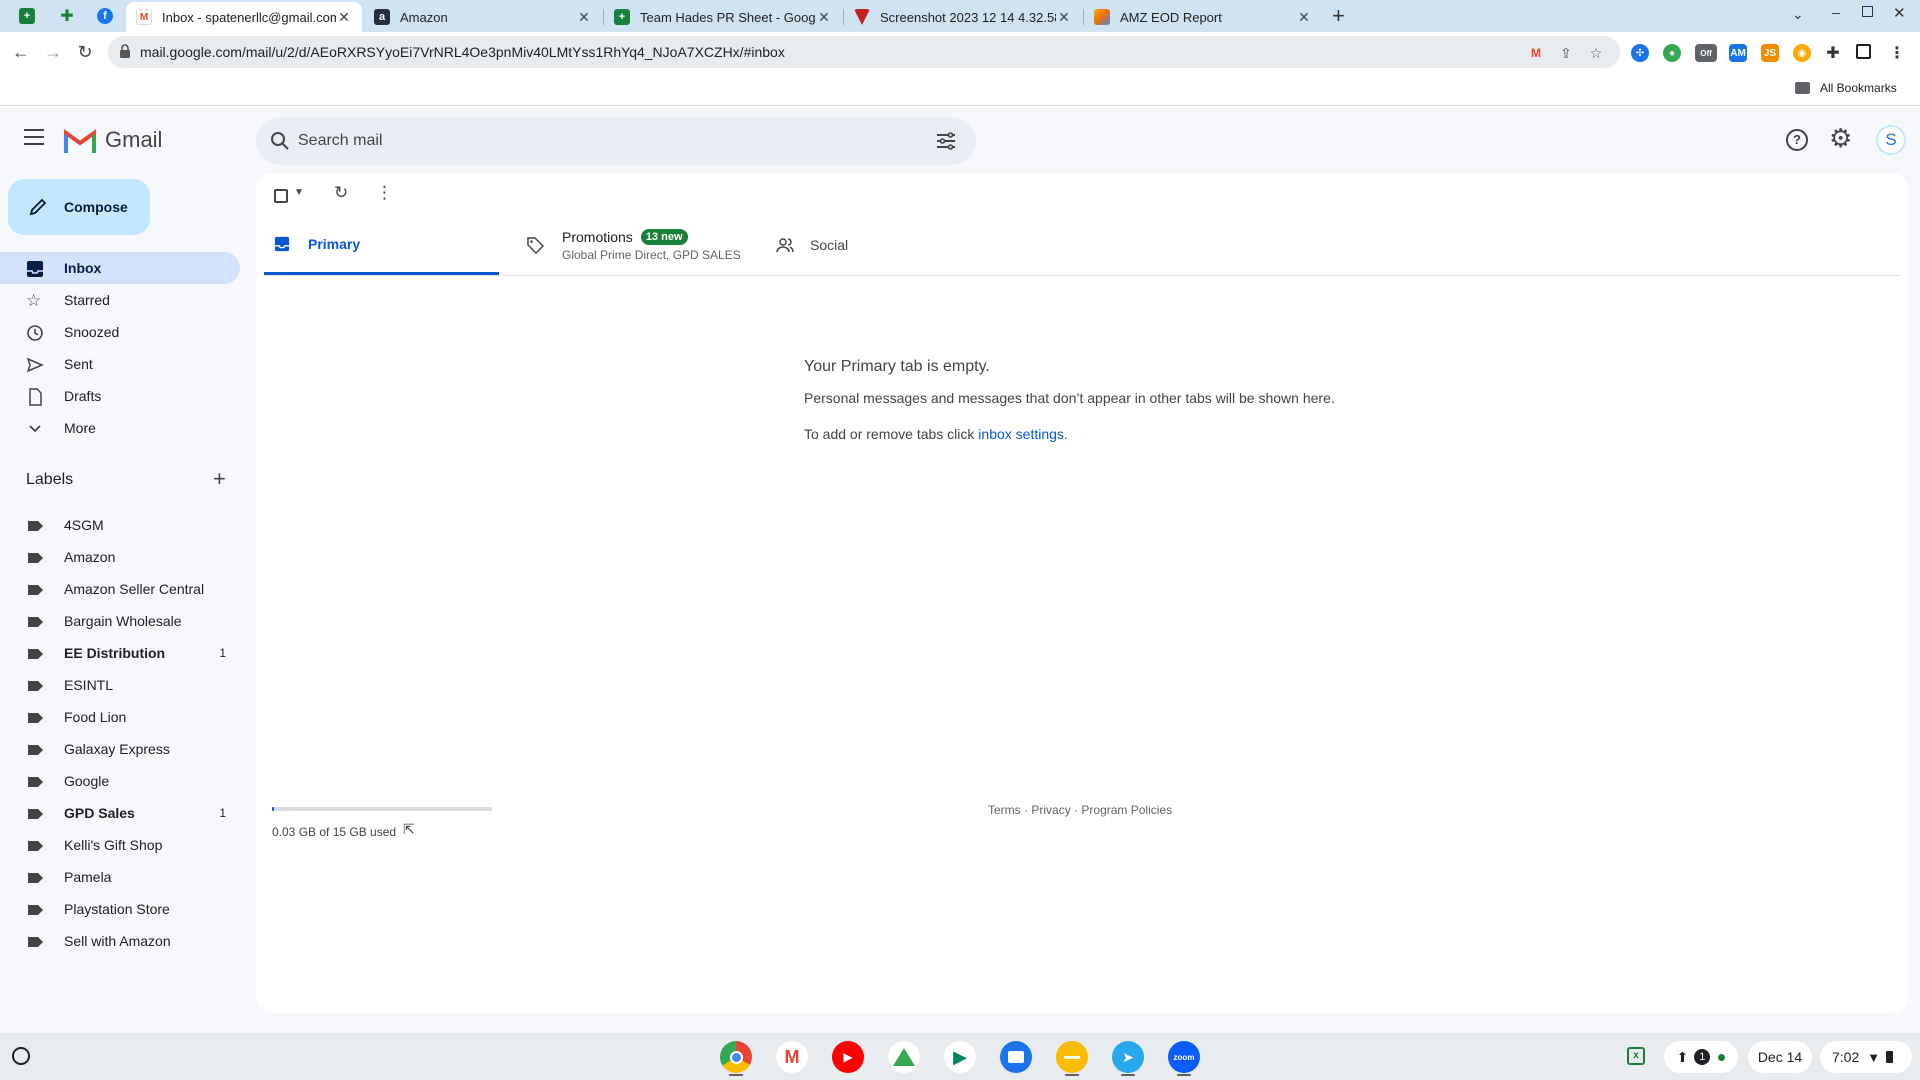 This screenshot has height=1080, width=1920. What do you see at coordinates (886, 245) in the screenshot?
I see `tab-social: Social` at bounding box center [886, 245].